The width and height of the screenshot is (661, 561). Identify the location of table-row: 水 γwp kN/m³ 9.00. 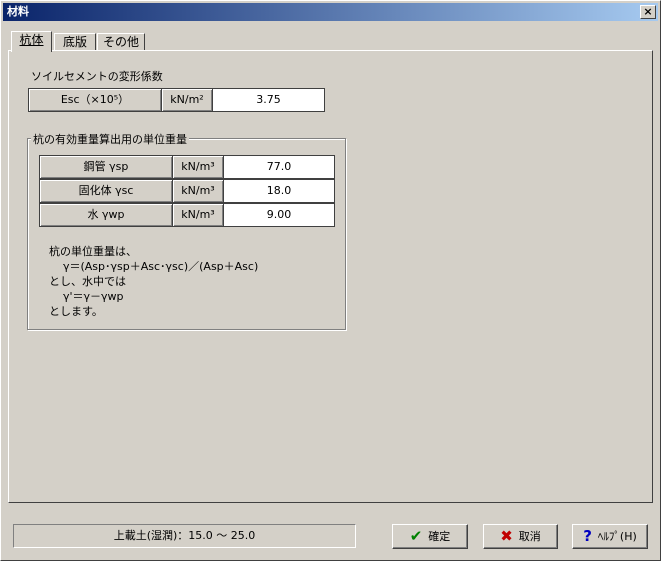
(187, 215).